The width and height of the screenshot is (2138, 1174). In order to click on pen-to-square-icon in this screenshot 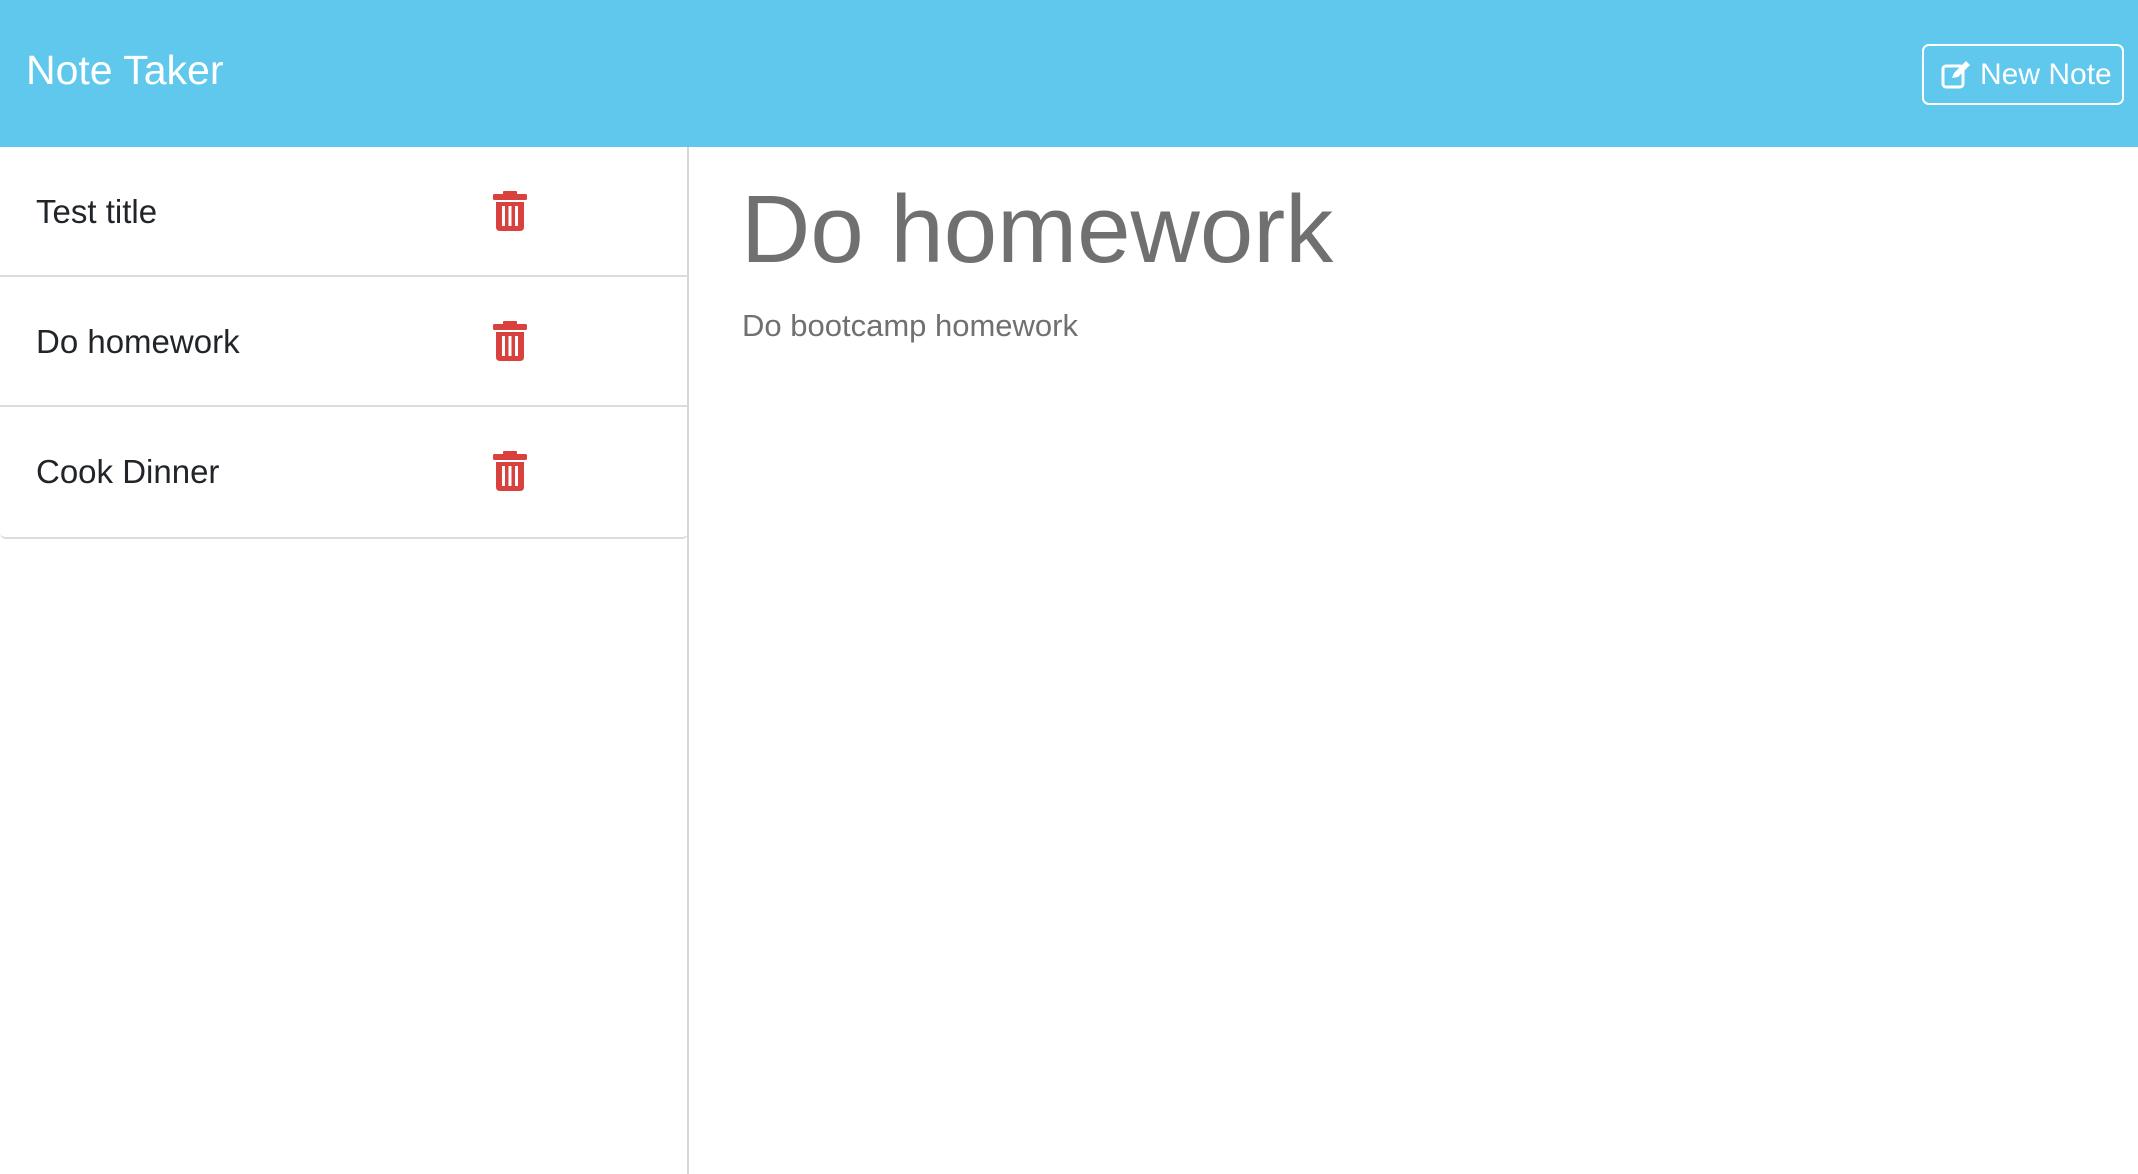, I will do `click(1956, 75)`.